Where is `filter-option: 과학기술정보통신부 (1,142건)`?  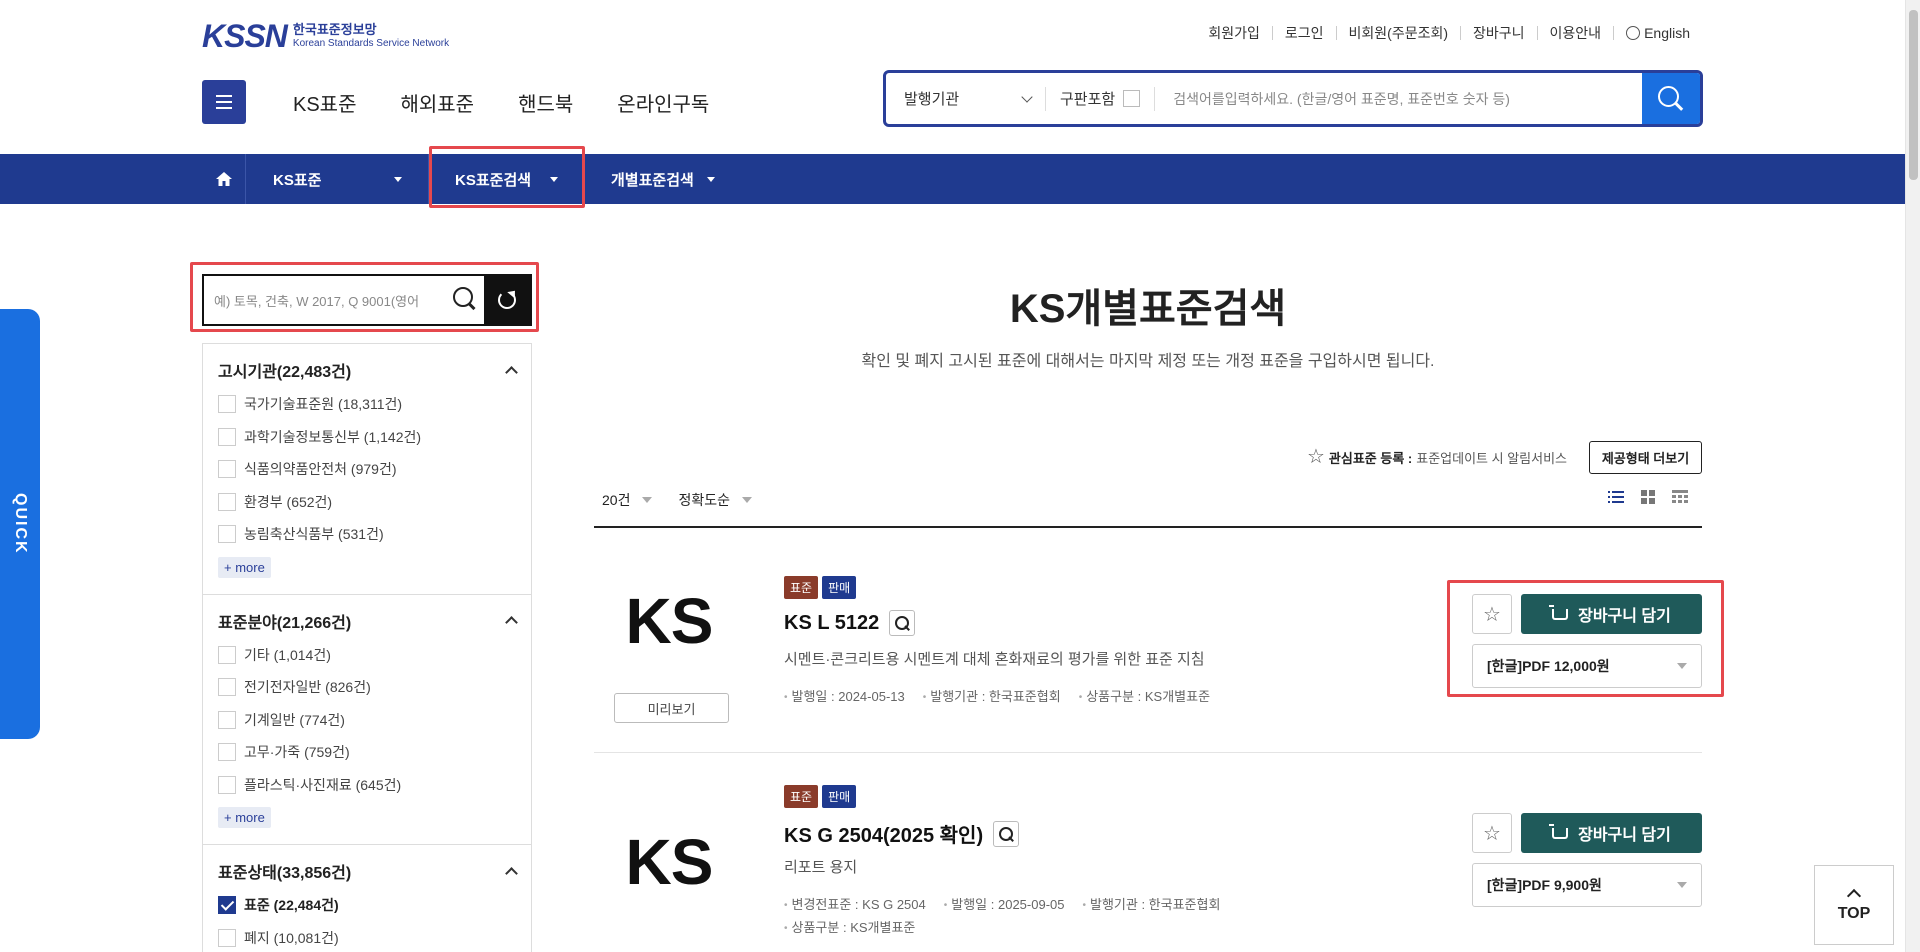 filter-option: 과학기술정보통신부 (1,142건) is located at coordinates (367, 437).